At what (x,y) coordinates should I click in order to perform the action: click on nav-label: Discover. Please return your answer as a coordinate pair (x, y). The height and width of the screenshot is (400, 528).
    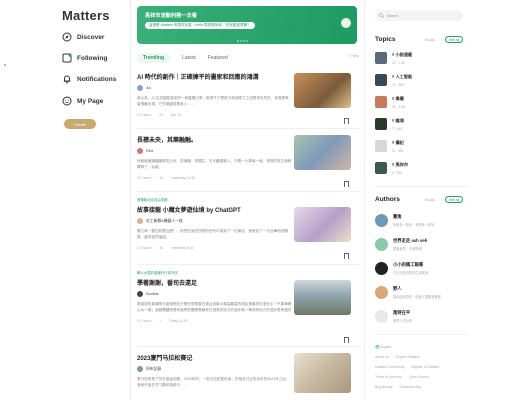
    Looking at the image, I should click on (91, 37).